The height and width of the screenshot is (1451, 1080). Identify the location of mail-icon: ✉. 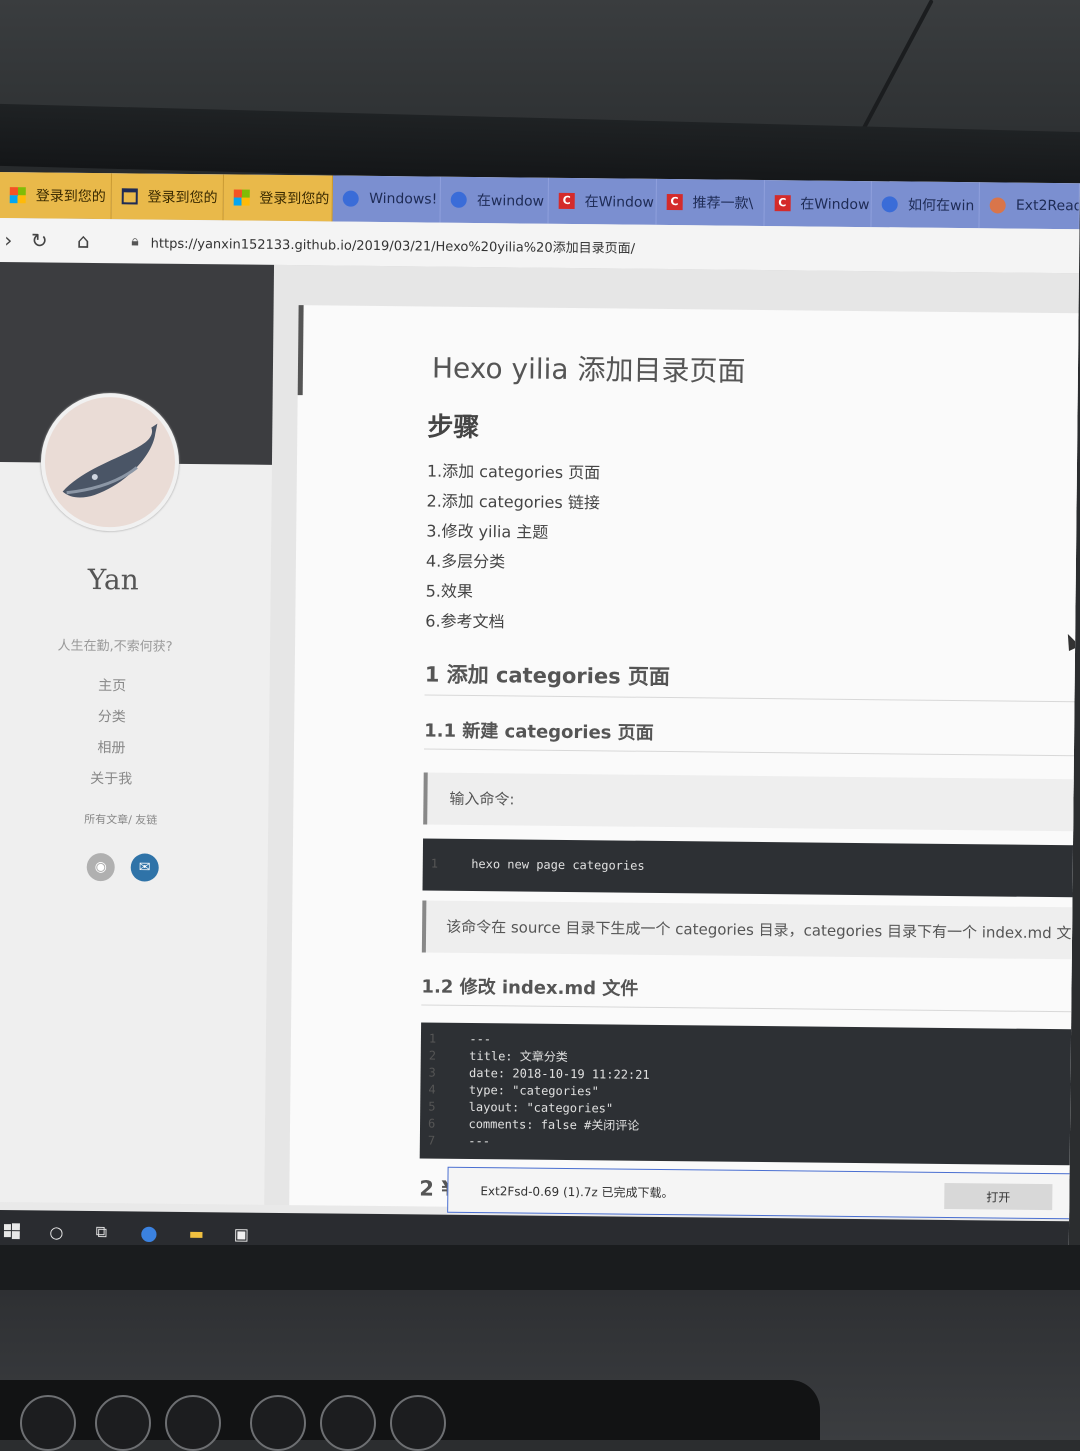
(144, 867).